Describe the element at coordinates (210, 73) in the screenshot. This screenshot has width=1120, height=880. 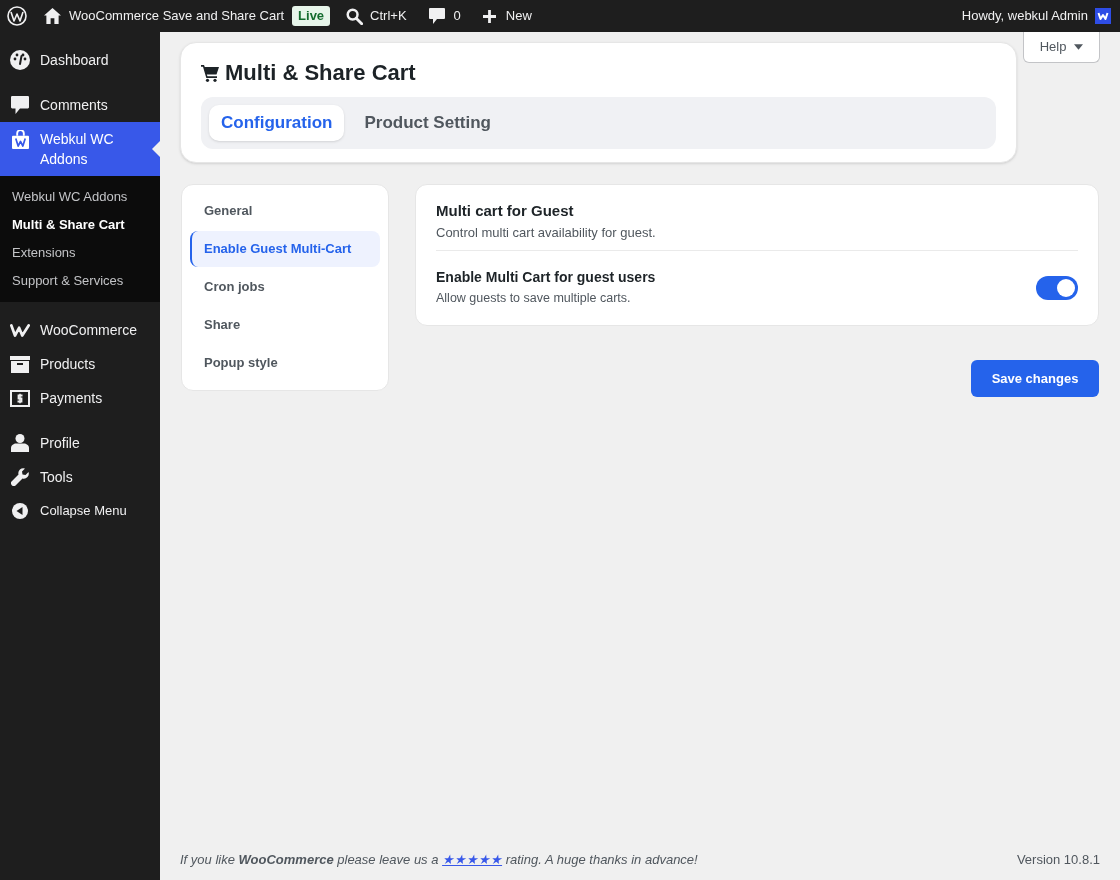
I see `cart-icon` at that location.